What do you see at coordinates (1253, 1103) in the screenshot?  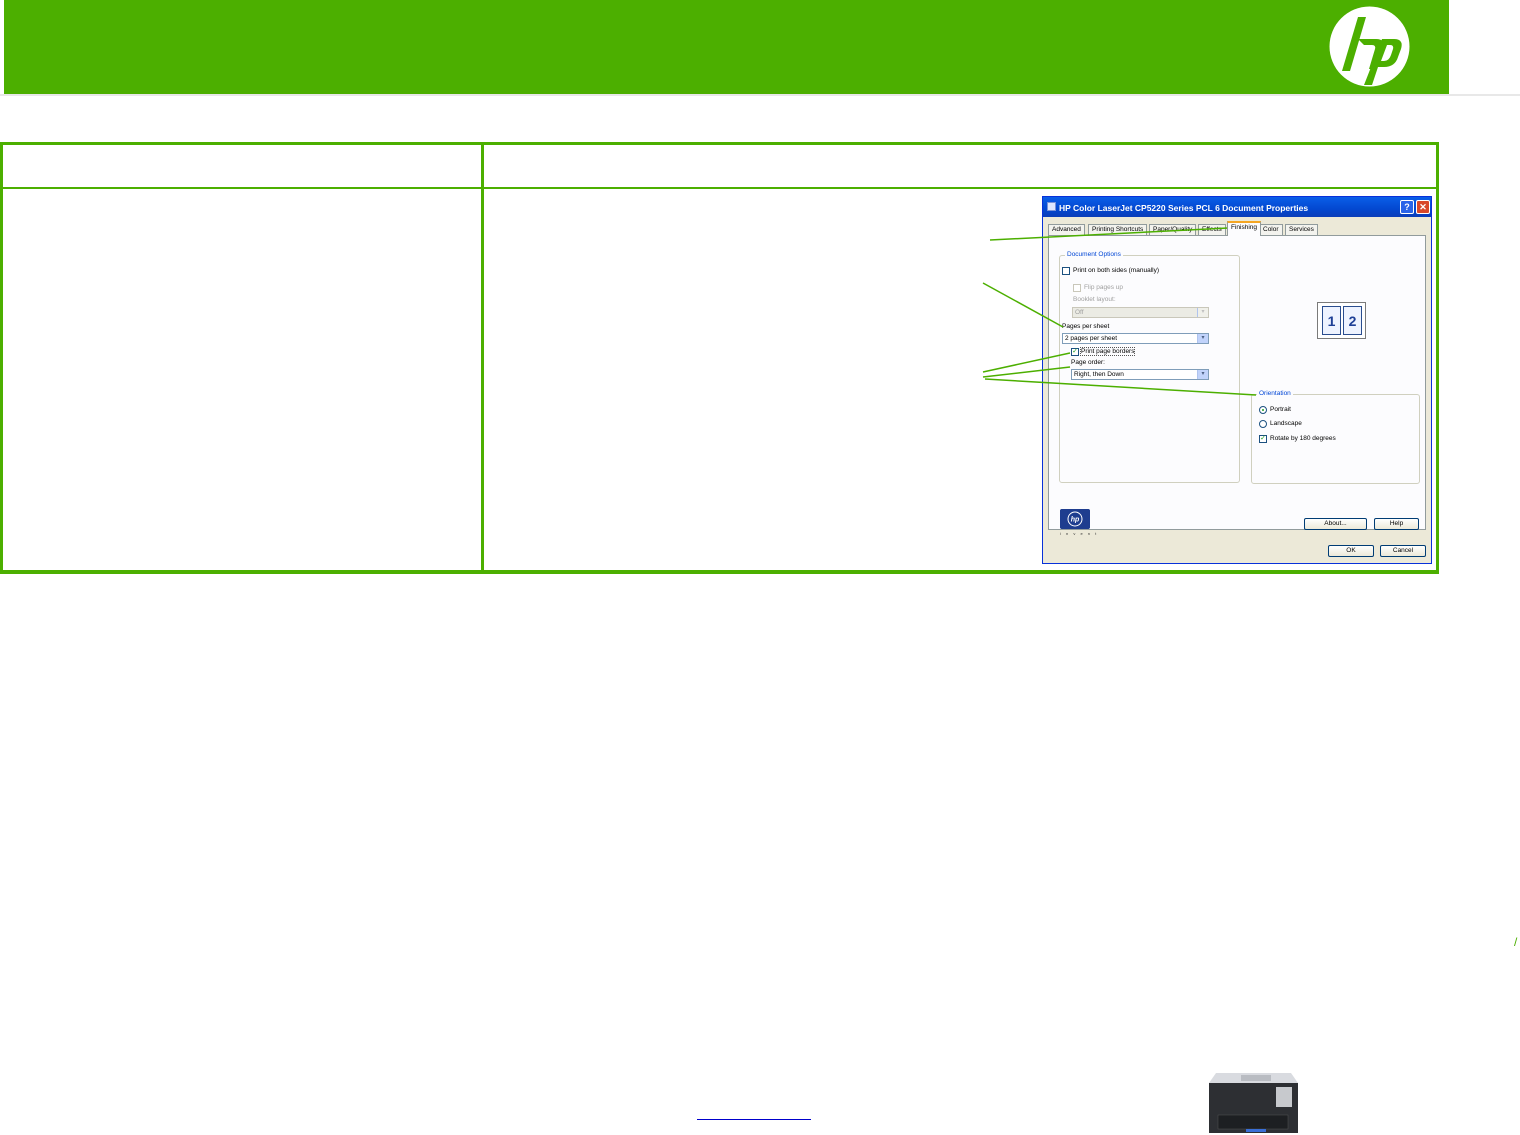 I see `printer-image` at bounding box center [1253, 1103].